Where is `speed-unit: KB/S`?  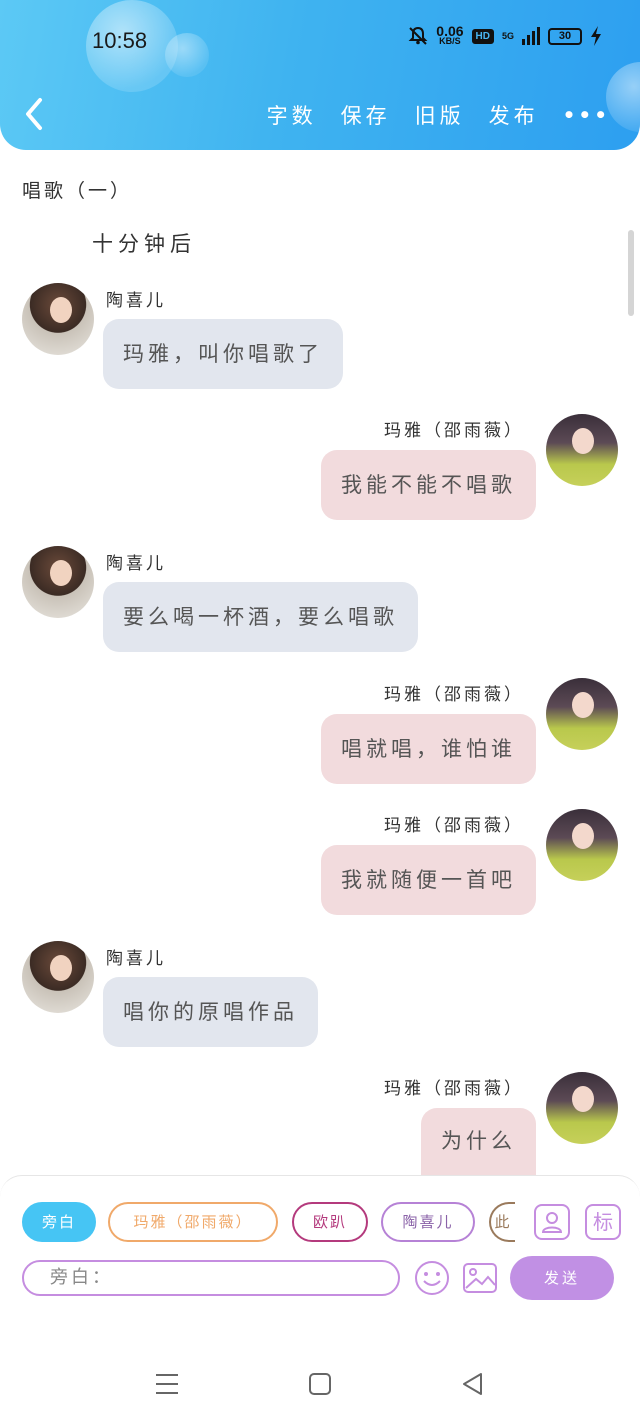 speed-unit: KB/S is located at coordinates (450, 41).